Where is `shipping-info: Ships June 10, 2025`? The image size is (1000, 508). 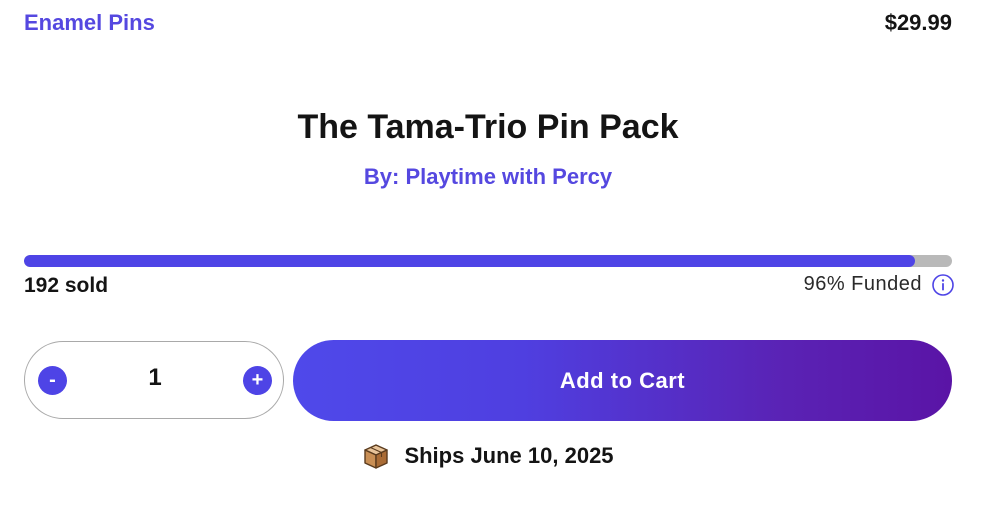 shipping-info: Ships June 10, 2025 is located at coordinates (488, 456).